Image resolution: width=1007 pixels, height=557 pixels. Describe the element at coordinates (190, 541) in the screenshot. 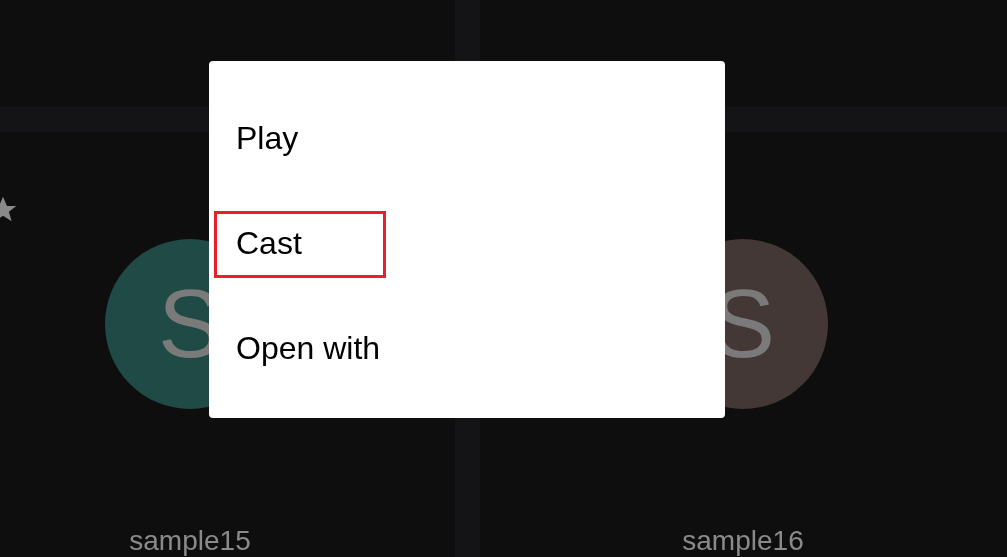

I see `tile-title: sample15` at that location.